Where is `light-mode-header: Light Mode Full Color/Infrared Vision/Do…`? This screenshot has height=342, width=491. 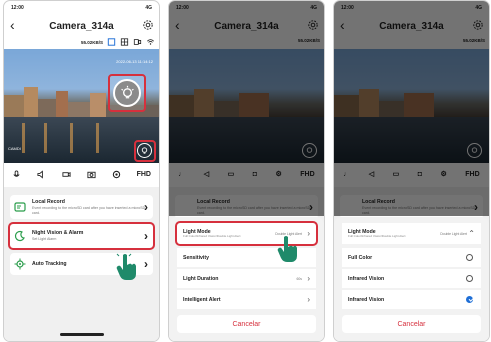
light-mode-header: Light Mode Full Color/Infrared Vision/Do… is located at coordinates (411, 233).